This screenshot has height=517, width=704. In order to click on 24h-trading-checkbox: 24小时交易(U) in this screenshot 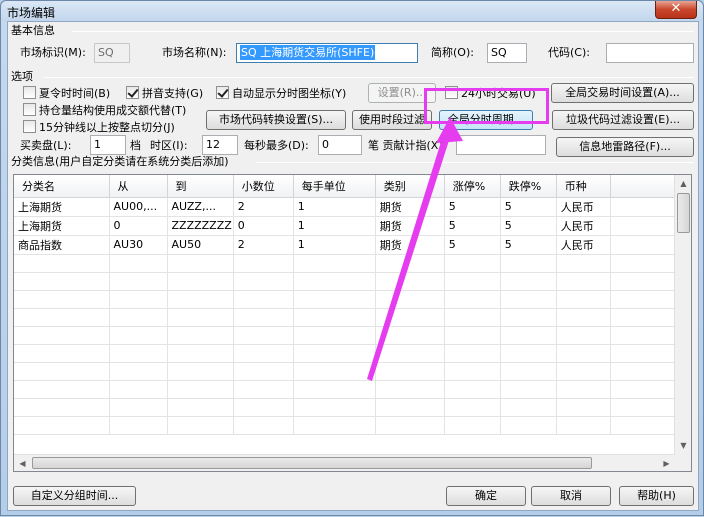, I will do `click(490, 93)`.